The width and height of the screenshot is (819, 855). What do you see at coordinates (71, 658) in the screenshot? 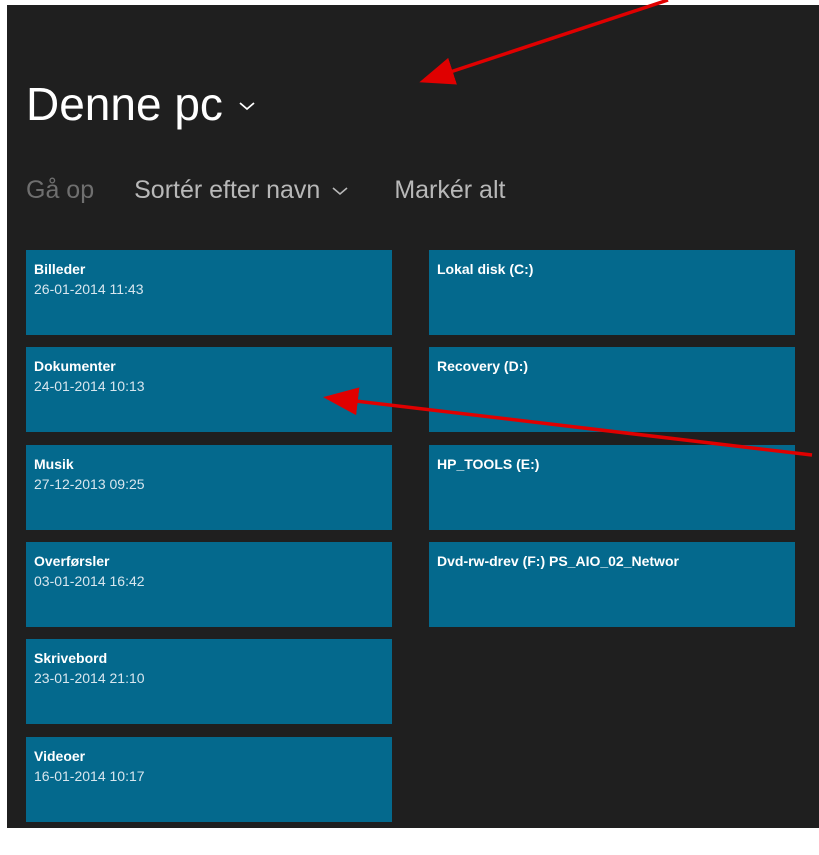
I see `tile-name: Skrivebord` at bounding box center [71, 658].